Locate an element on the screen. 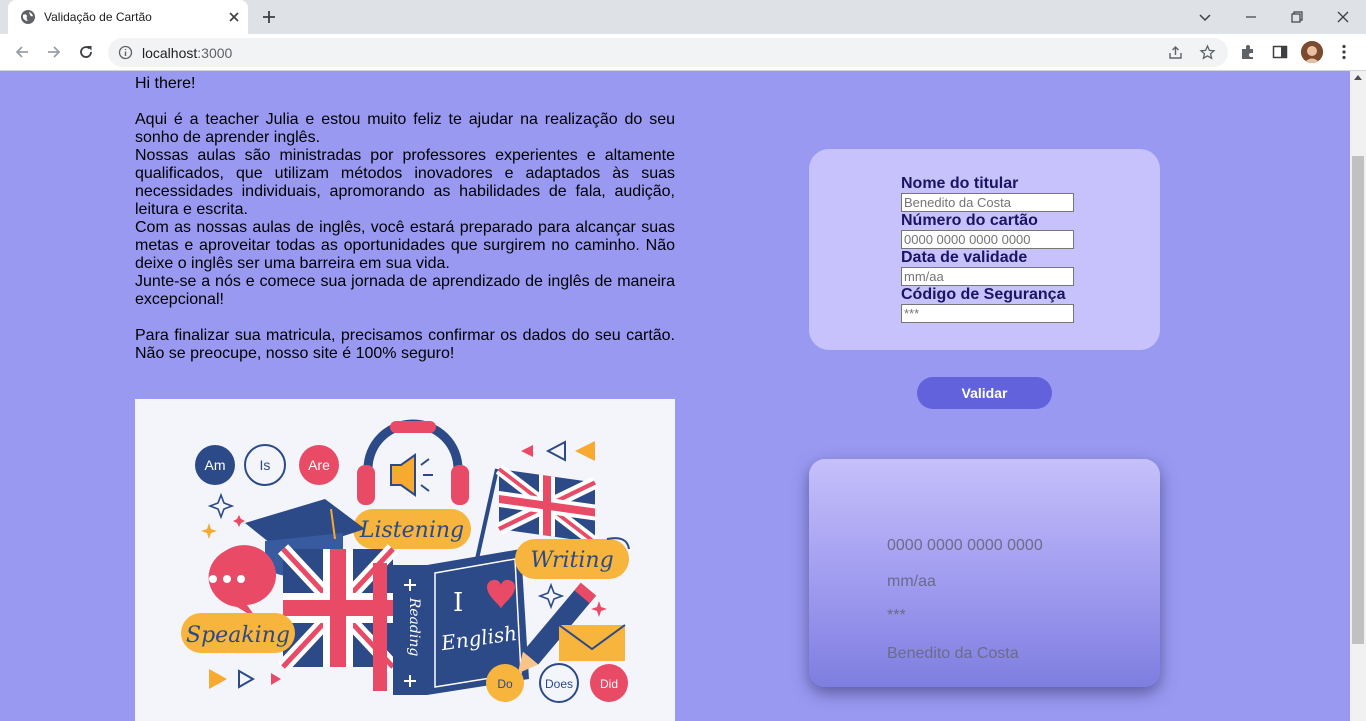 Image resolution: width=1366 pixels, height=721 pixels. security-code-input is located at coordinates (987, 313).